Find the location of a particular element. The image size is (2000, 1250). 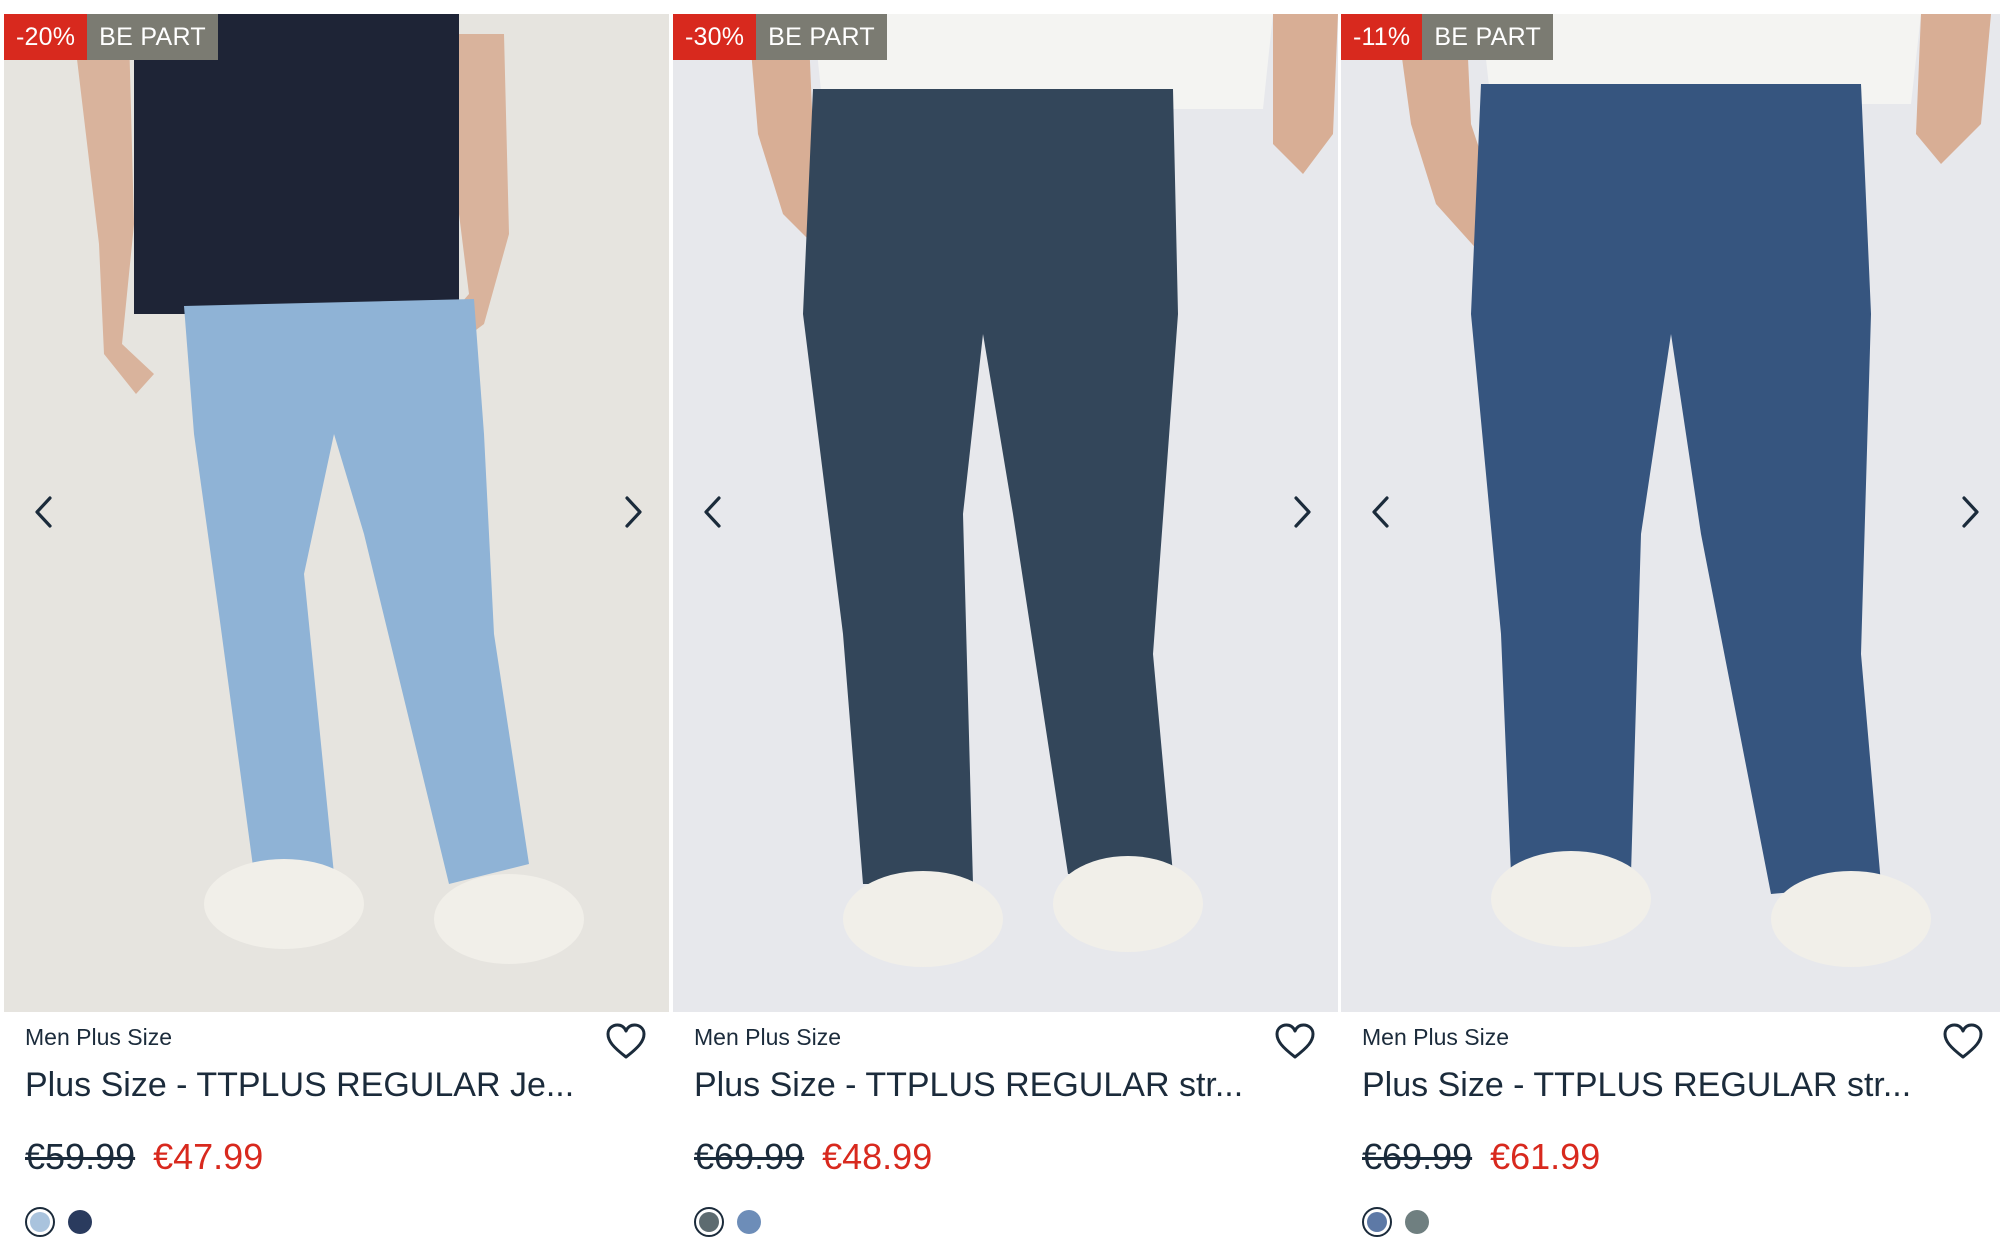

price-block: €69.99 €61.99 is located at coordinates (1481, 1157).